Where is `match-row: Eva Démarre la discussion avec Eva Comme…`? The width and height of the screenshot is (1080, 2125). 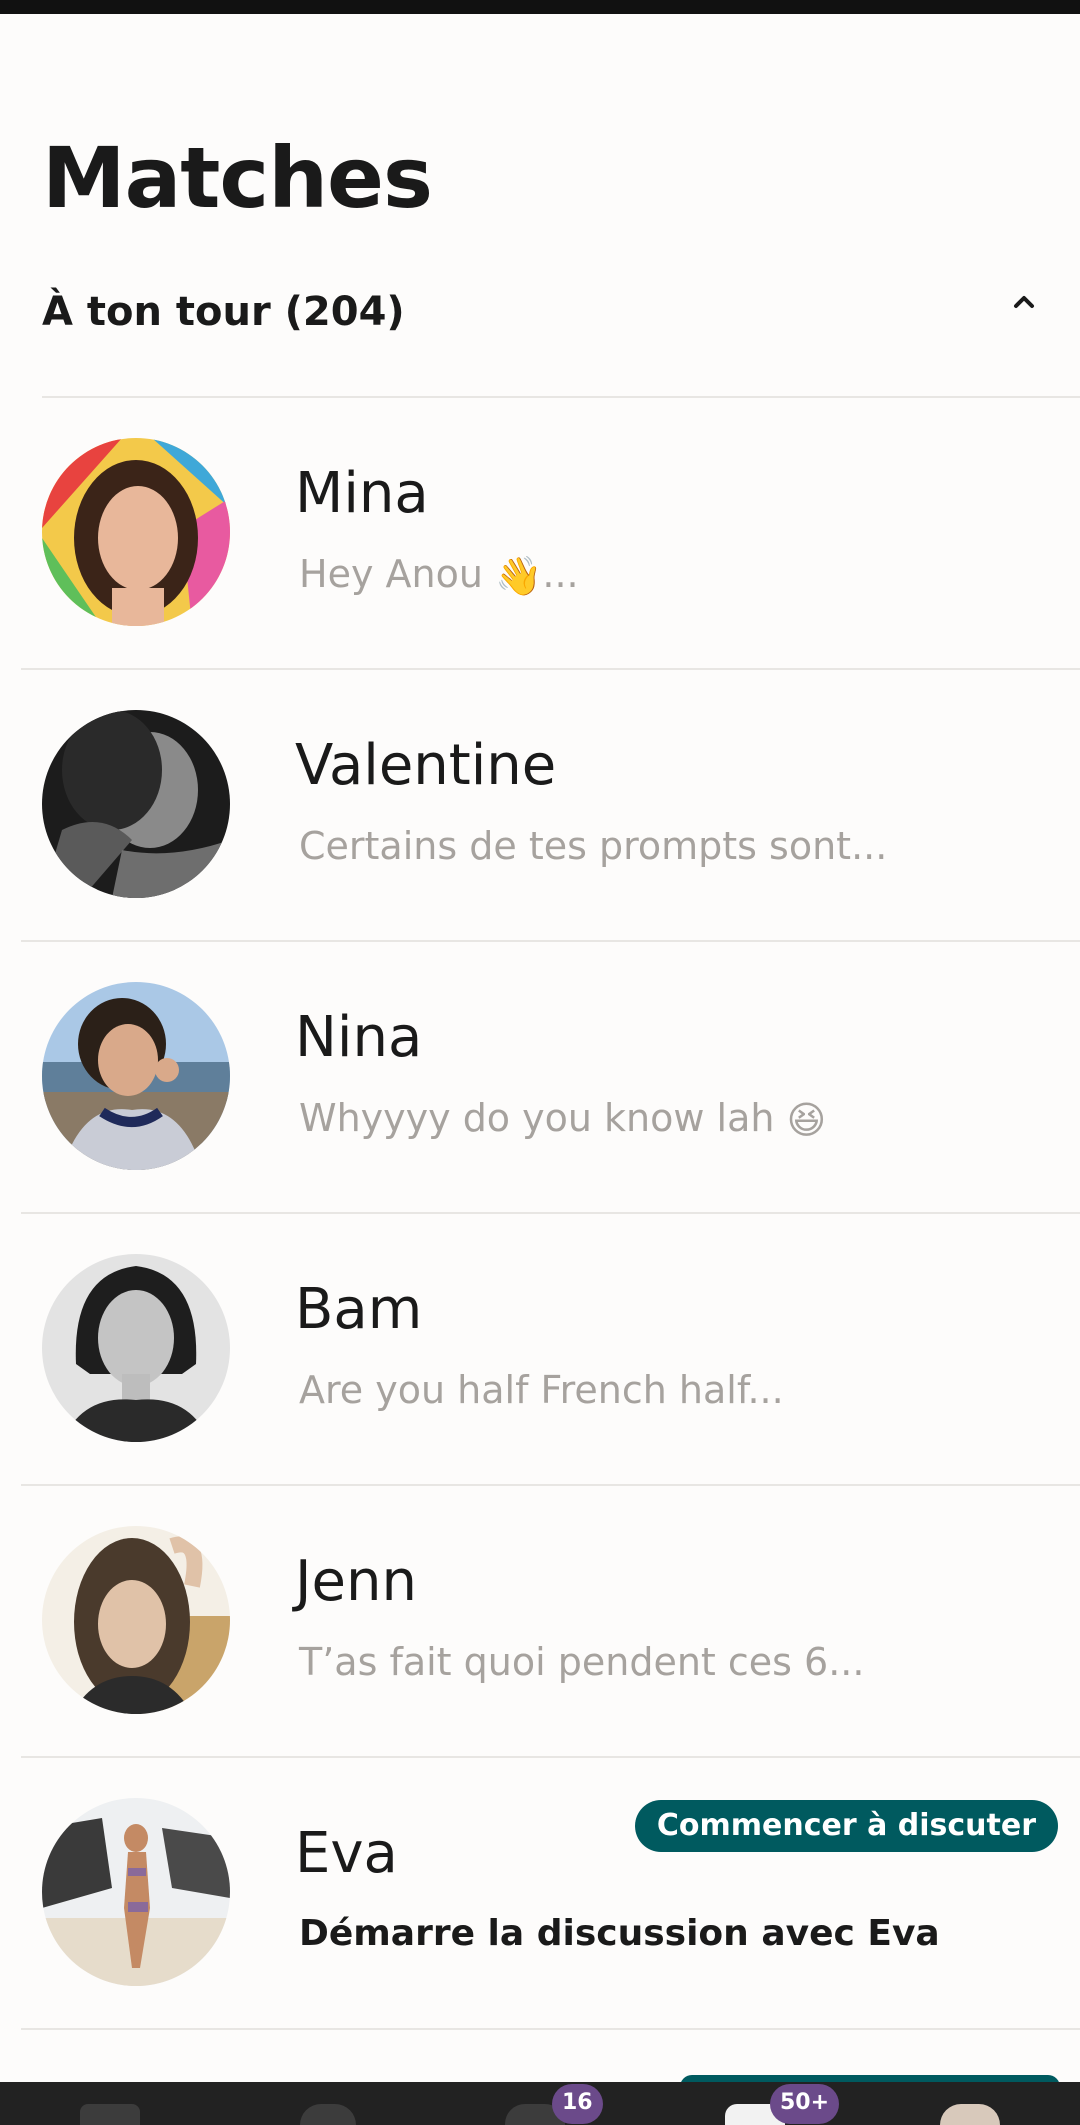 match-row: Eva Démarre la discussion avec Eva Comme… is located at coordinates (540, 1894).